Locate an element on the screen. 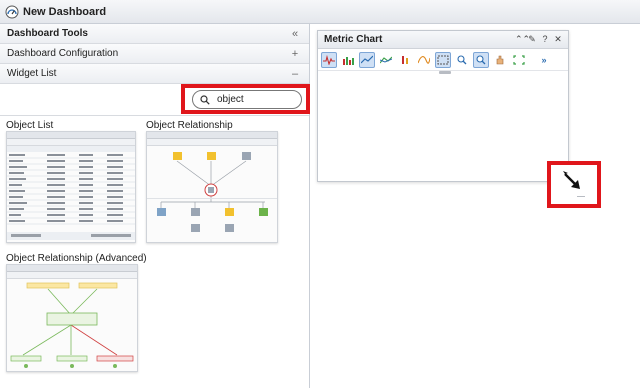 This screenshot has width=640, height=388. metric-chart-toolbar: » is located at coordinates (443, 60).